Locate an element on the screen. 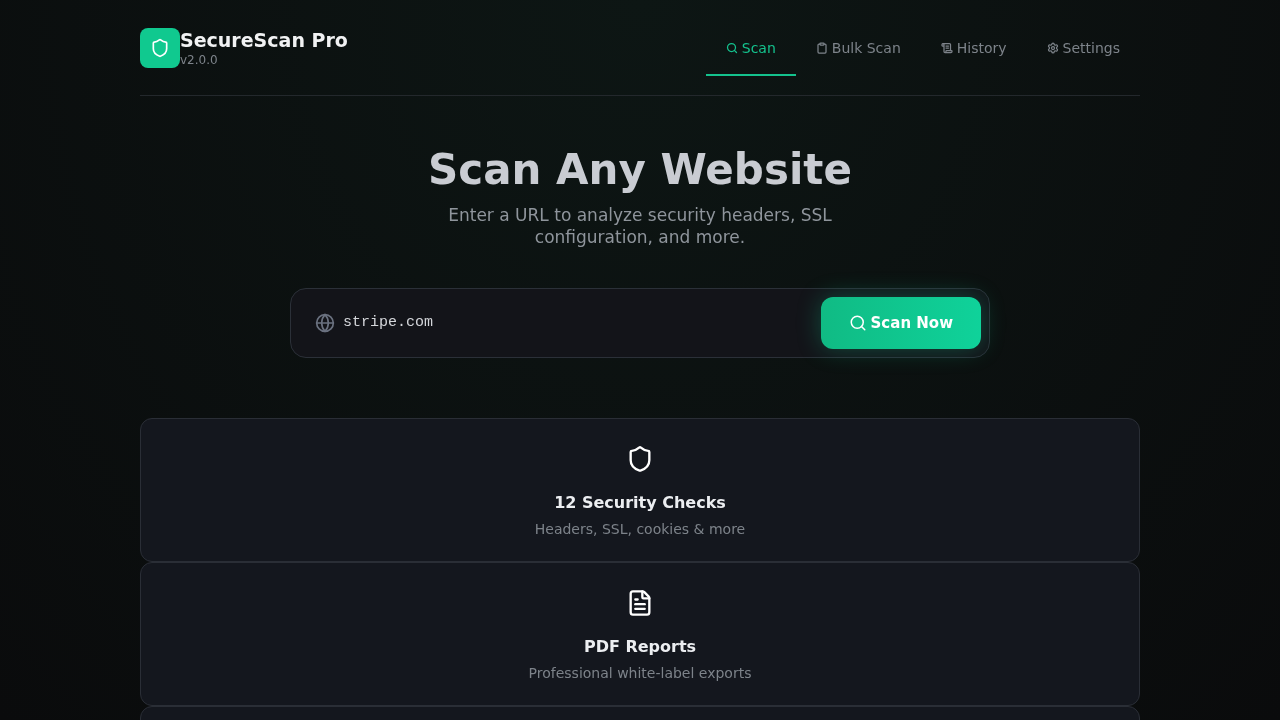  hero-subtitle: Enter a URL to analyze security headers, SSL configuration, and more. is located at coordinates (640, 226).